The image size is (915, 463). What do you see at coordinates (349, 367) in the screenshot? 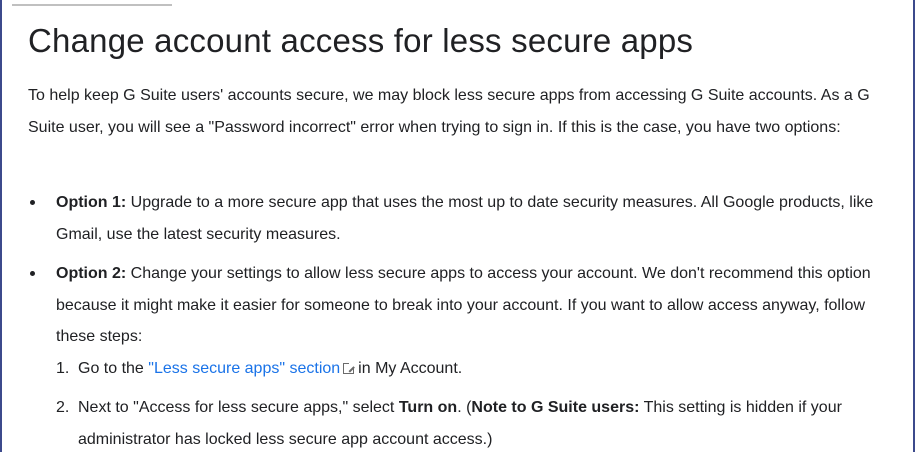
I see `external-link-icon` at bounding box center [349, 367].